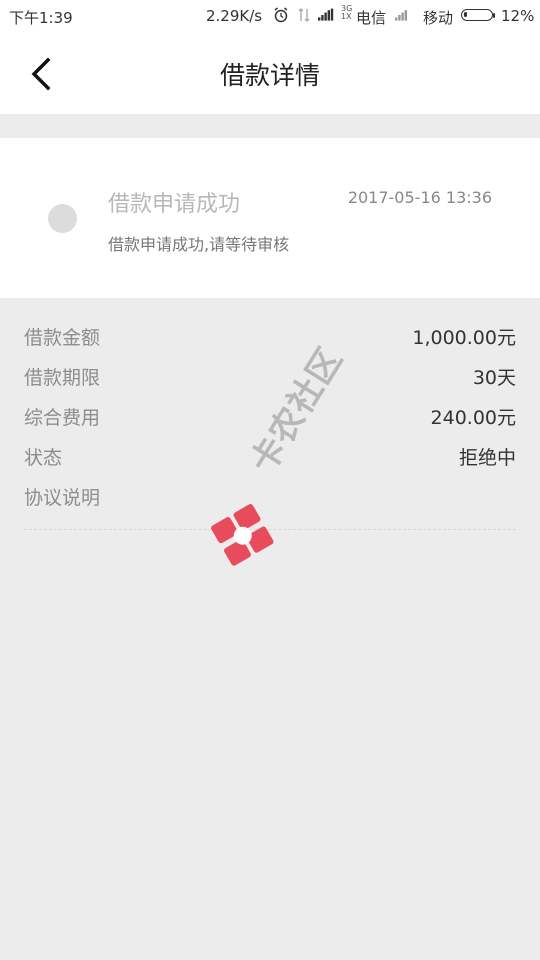 This screenshot has height=960, width=540. I want to click on detail-label: 状态, so click(43, 458).